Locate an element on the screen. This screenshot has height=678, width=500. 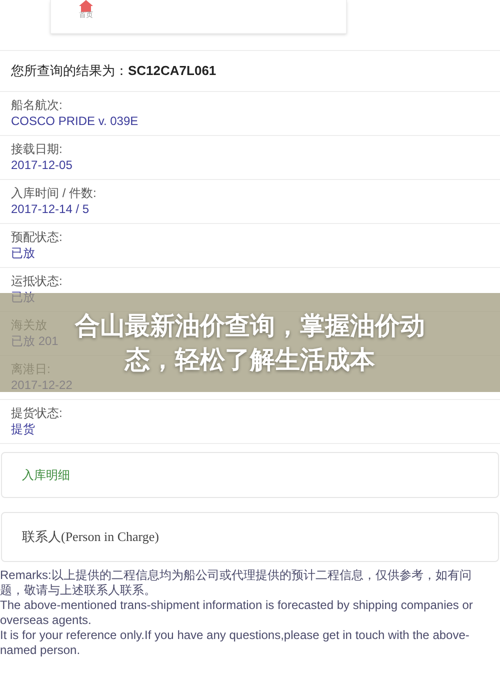
field-value: 2017-12-14 / 5 is located at coordinates (50, 208).